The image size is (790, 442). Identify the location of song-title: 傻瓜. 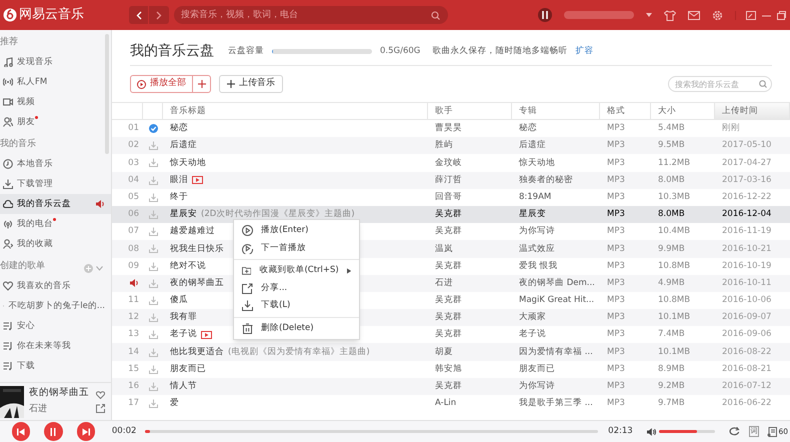
(179, 300).